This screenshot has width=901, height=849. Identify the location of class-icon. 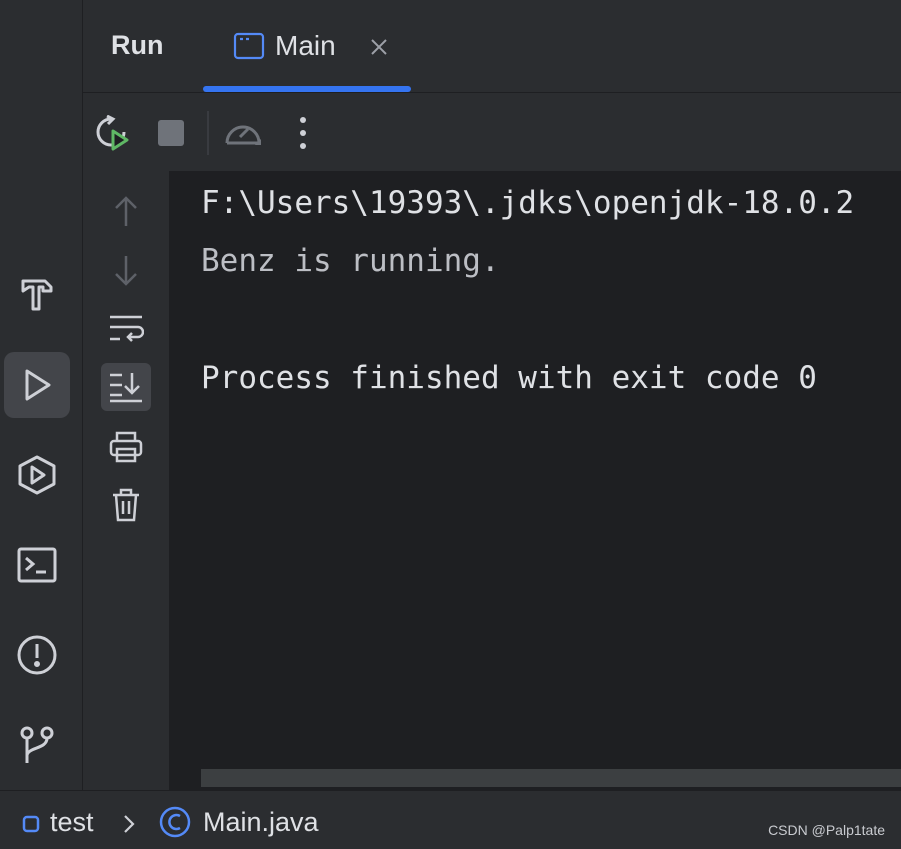
(175, 822).